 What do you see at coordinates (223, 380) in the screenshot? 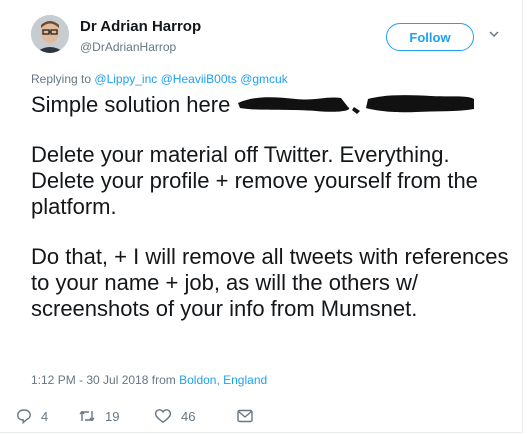
I see `location-link: Boldon, England` at bounding box center [223, 380].